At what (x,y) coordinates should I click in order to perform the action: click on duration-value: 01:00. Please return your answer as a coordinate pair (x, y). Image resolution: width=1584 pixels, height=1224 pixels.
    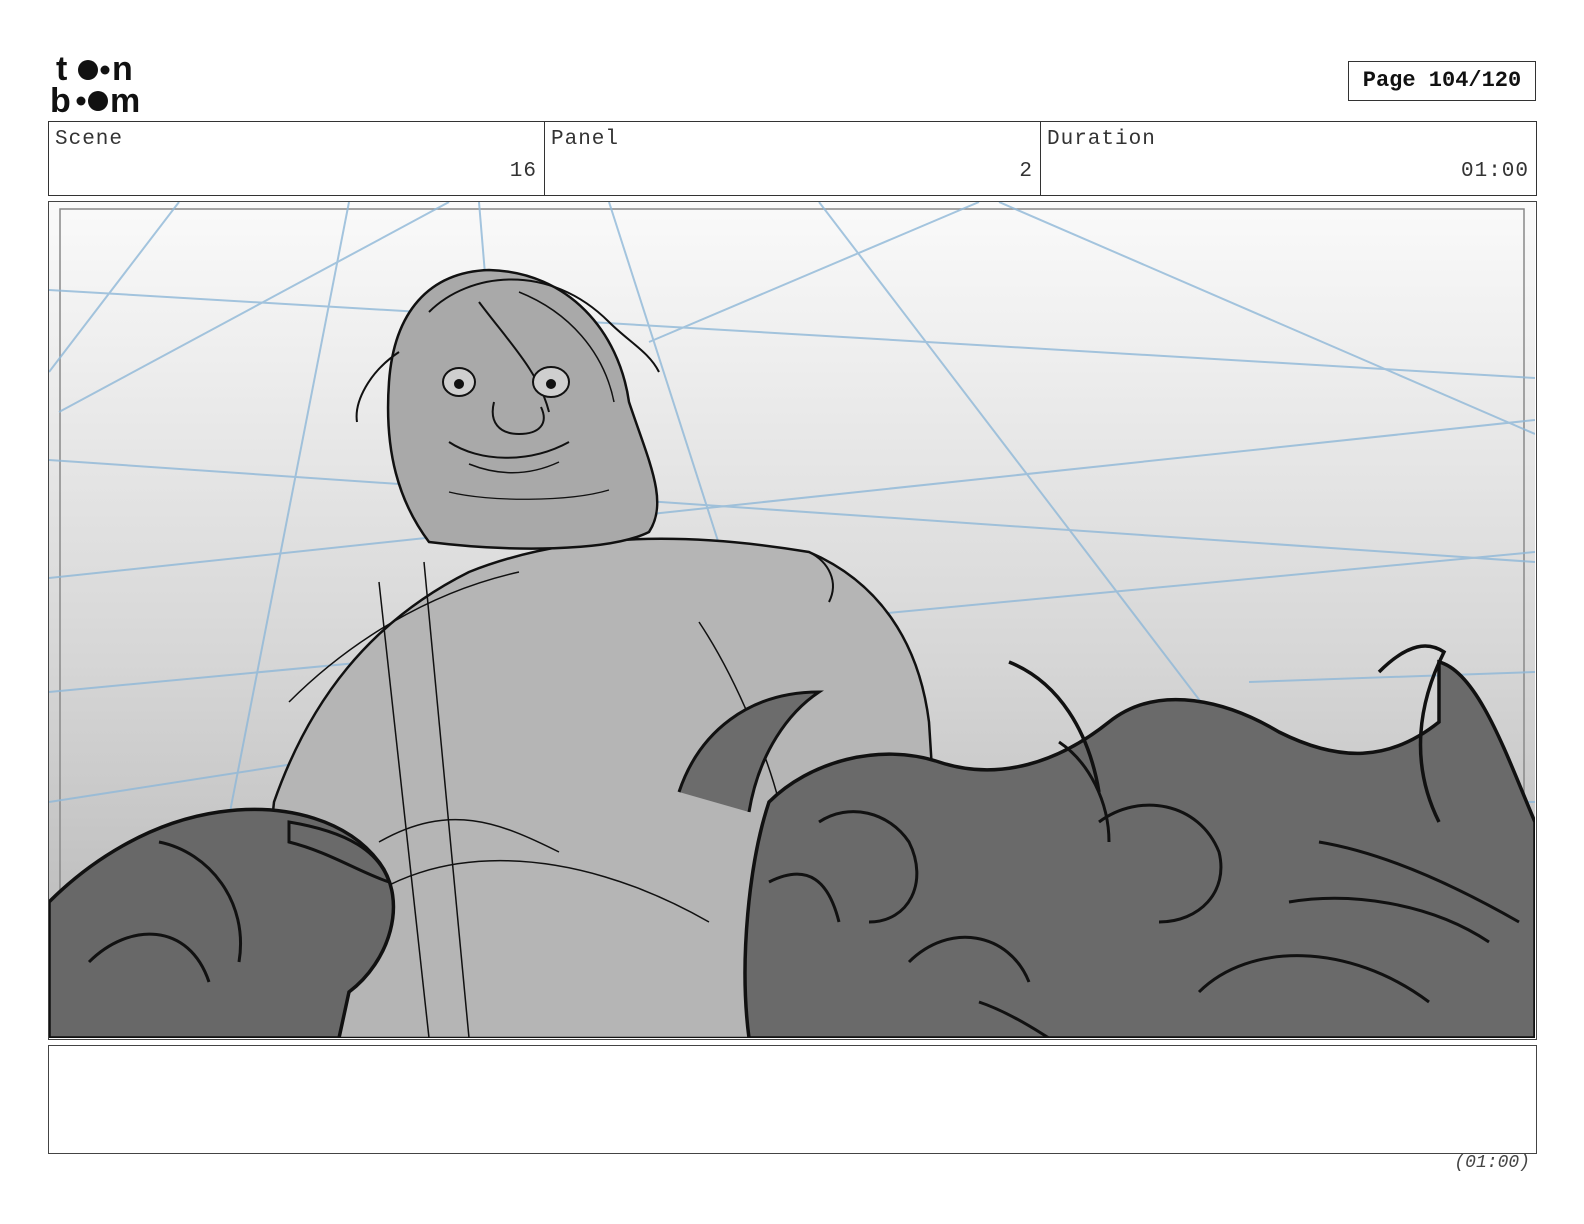
    Looking at the image, I should click on (1494, 171).